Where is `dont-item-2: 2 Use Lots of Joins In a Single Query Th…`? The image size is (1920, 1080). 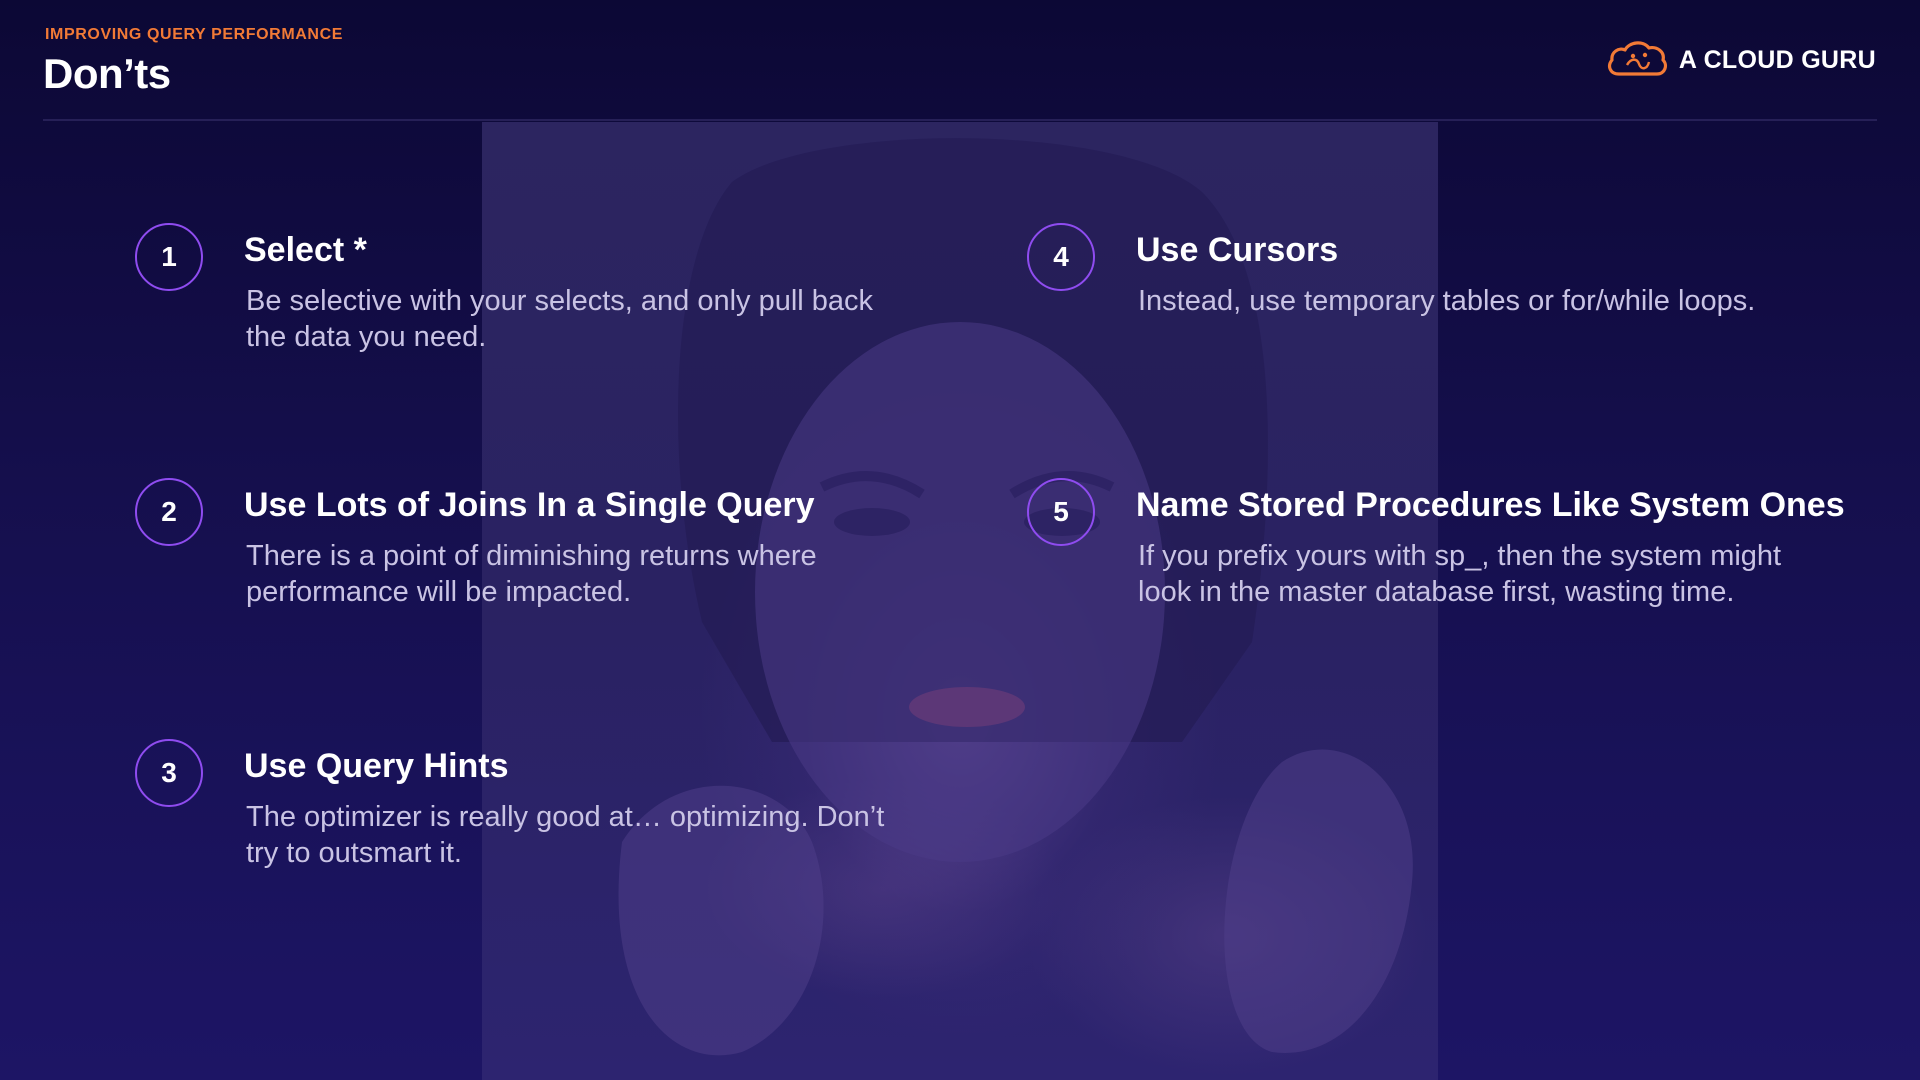
dont-item-2: 2 Use Lots of Joins In a Single Query Th… is located at coordinates (515, 553).